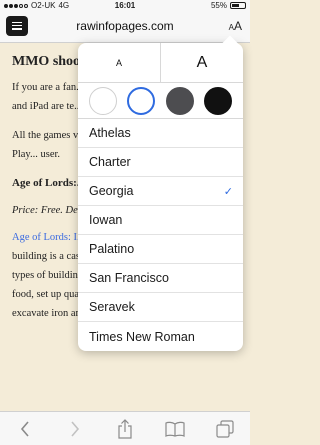 This screenshot has height=445, width=320. What do you see at coordinates (112, 249) in the screenshot?
I see `font-label: Palatino` at bounding box center [112, 249].